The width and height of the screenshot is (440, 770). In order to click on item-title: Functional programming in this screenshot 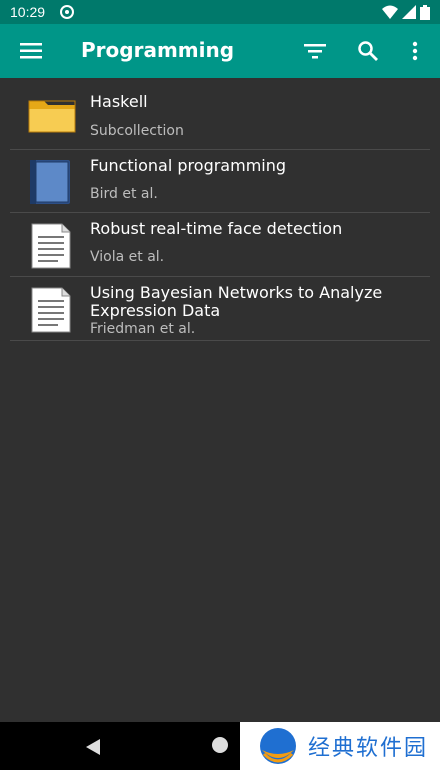, I will do `click(188, 165)`.